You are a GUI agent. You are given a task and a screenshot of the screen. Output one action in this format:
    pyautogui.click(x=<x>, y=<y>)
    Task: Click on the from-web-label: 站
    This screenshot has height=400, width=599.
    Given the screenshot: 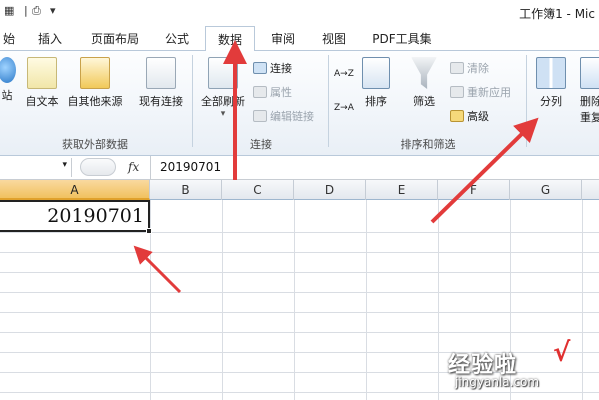 What is the action you would take?
    pyautogui.click(x=7, y=95)
    